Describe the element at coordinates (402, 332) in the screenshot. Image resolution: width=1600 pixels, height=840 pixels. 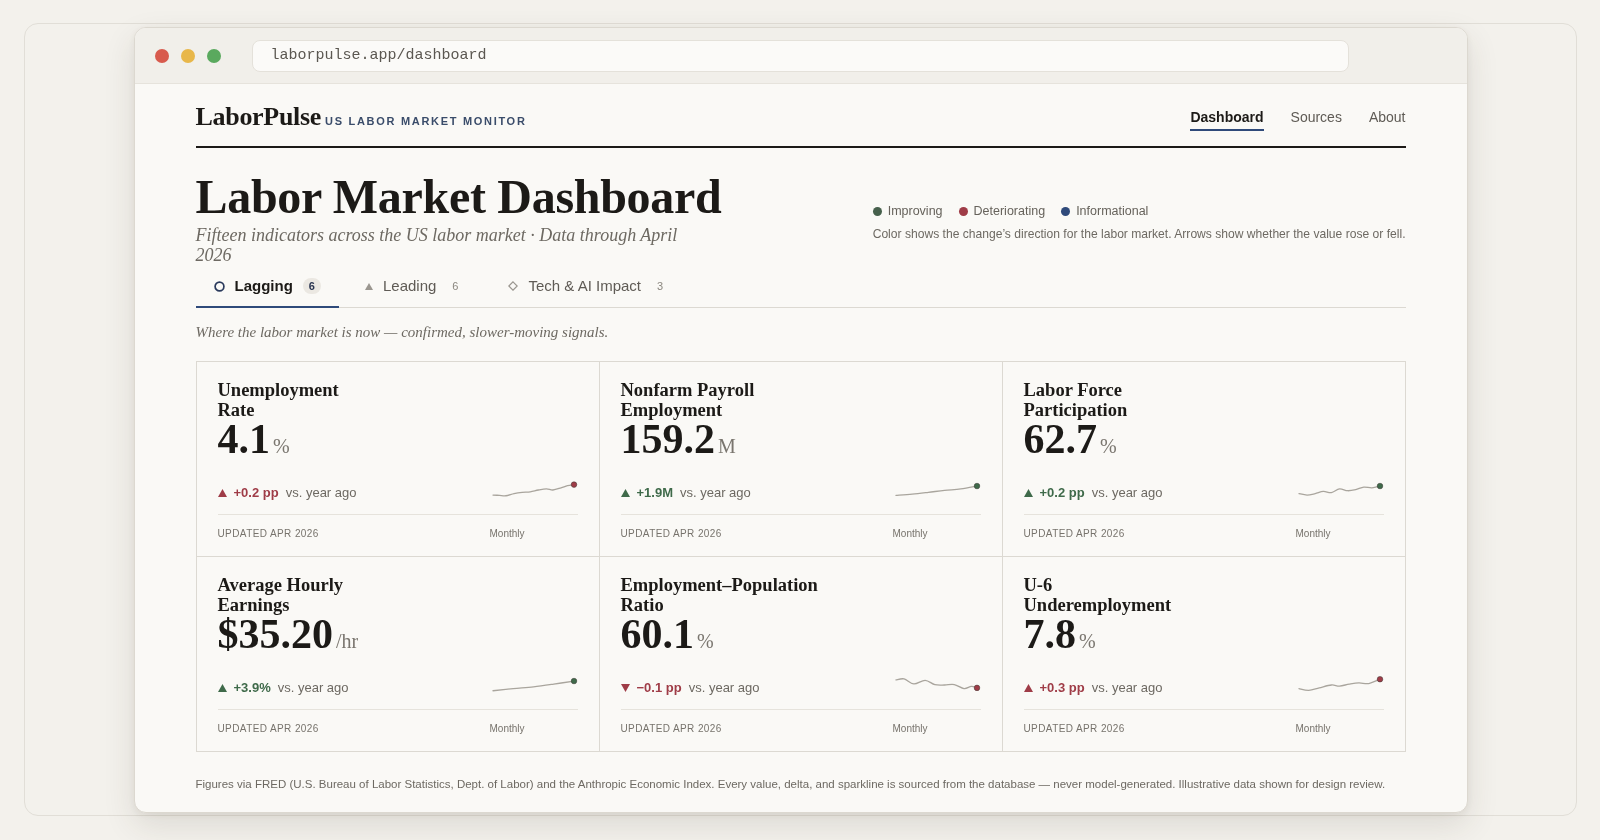
I see `section-description: Where the labor market is now — confirmed, slower-moving signals.` at that location.